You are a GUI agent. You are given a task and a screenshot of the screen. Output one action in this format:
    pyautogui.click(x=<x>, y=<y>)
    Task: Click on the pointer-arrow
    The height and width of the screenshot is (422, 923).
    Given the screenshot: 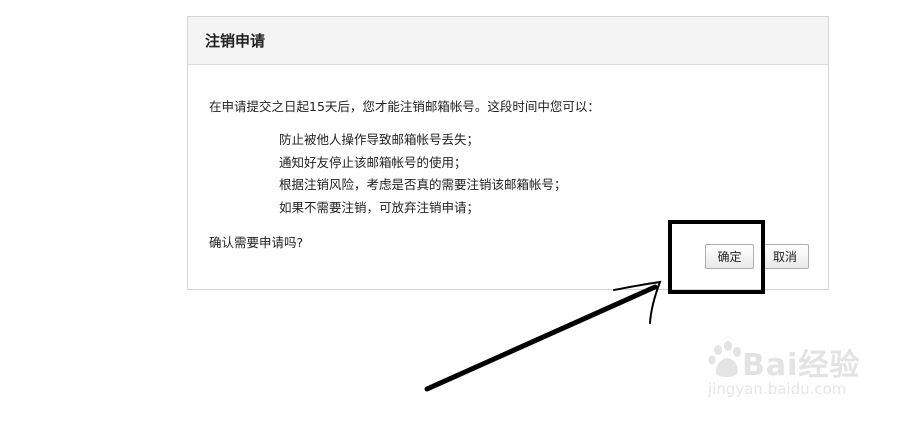 What is the action you would take?
    pyautogui.click(x=541, y=338)
    